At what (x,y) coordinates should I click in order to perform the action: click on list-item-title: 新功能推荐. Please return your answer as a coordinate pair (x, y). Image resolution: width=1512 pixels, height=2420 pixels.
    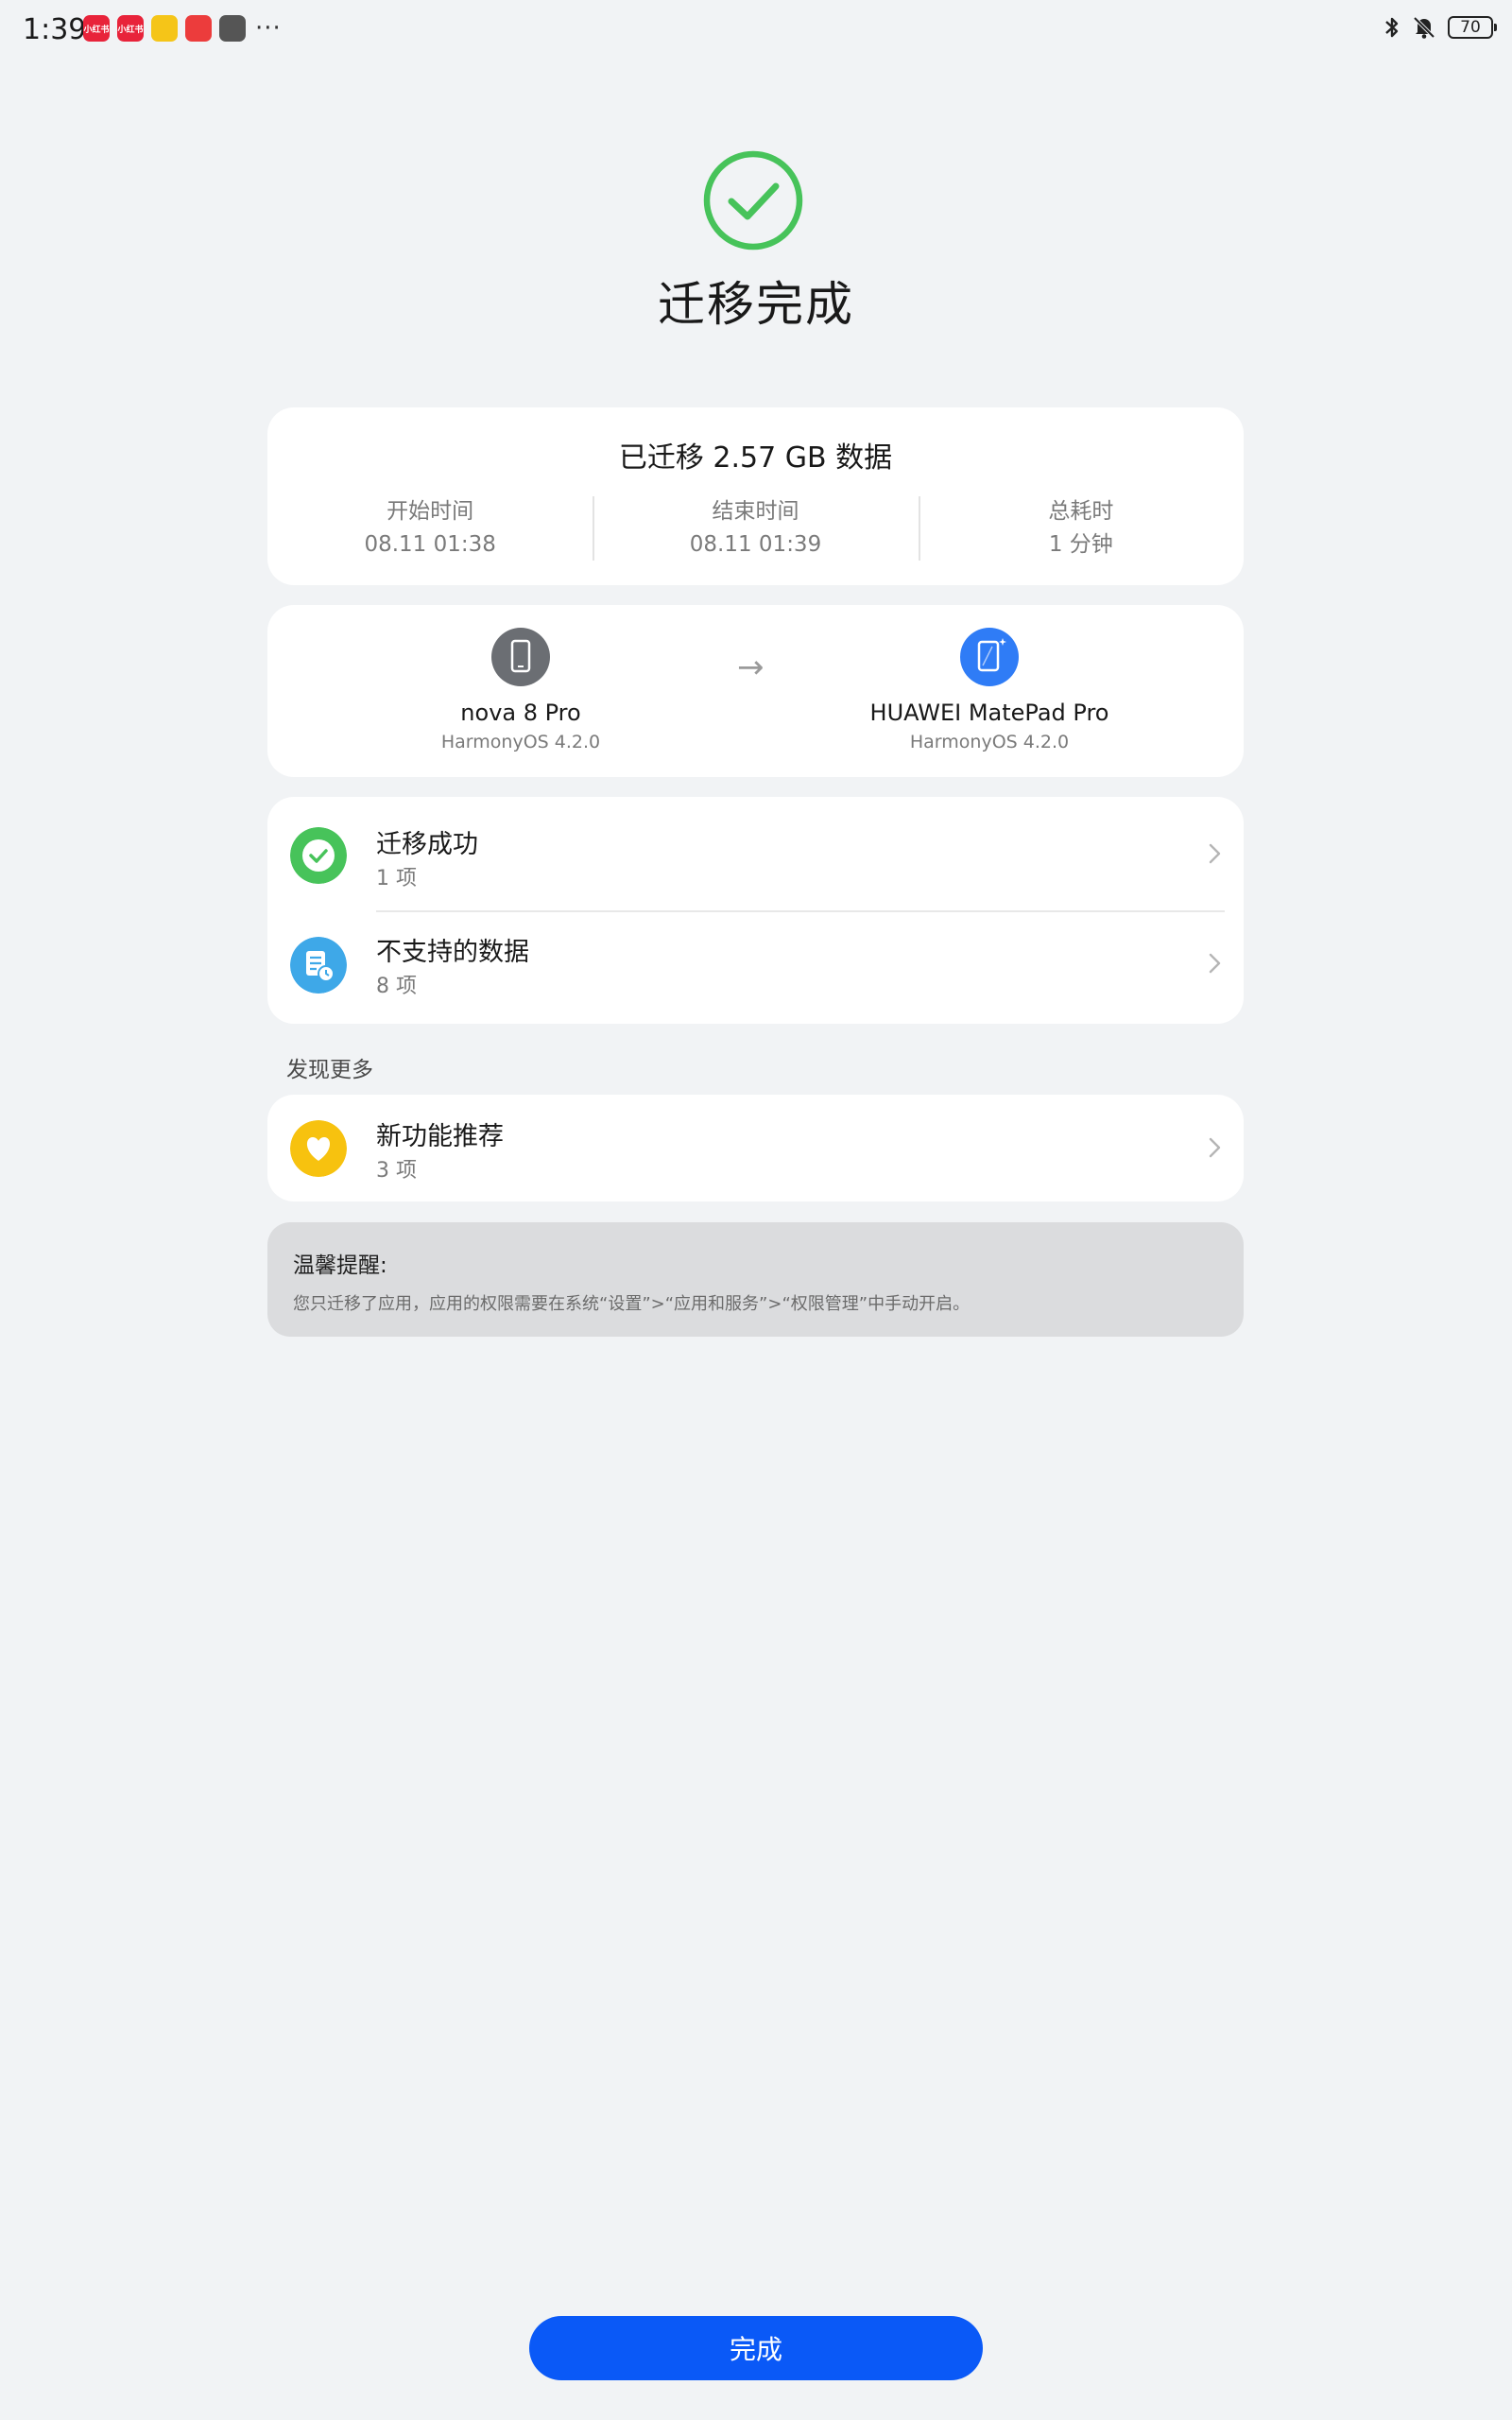
    Looking at the image, I should click on (440, 1136).